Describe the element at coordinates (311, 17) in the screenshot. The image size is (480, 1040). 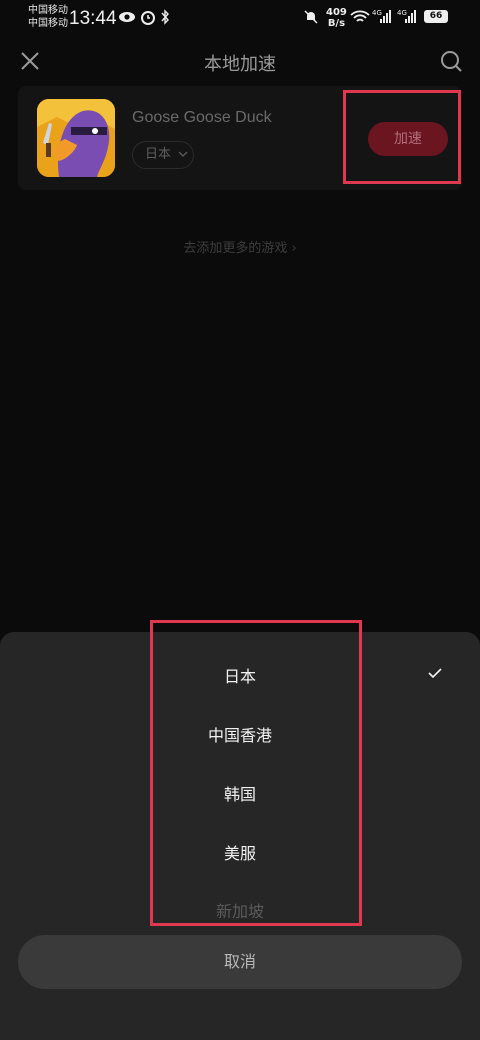
I see `mute-icon` at that location.